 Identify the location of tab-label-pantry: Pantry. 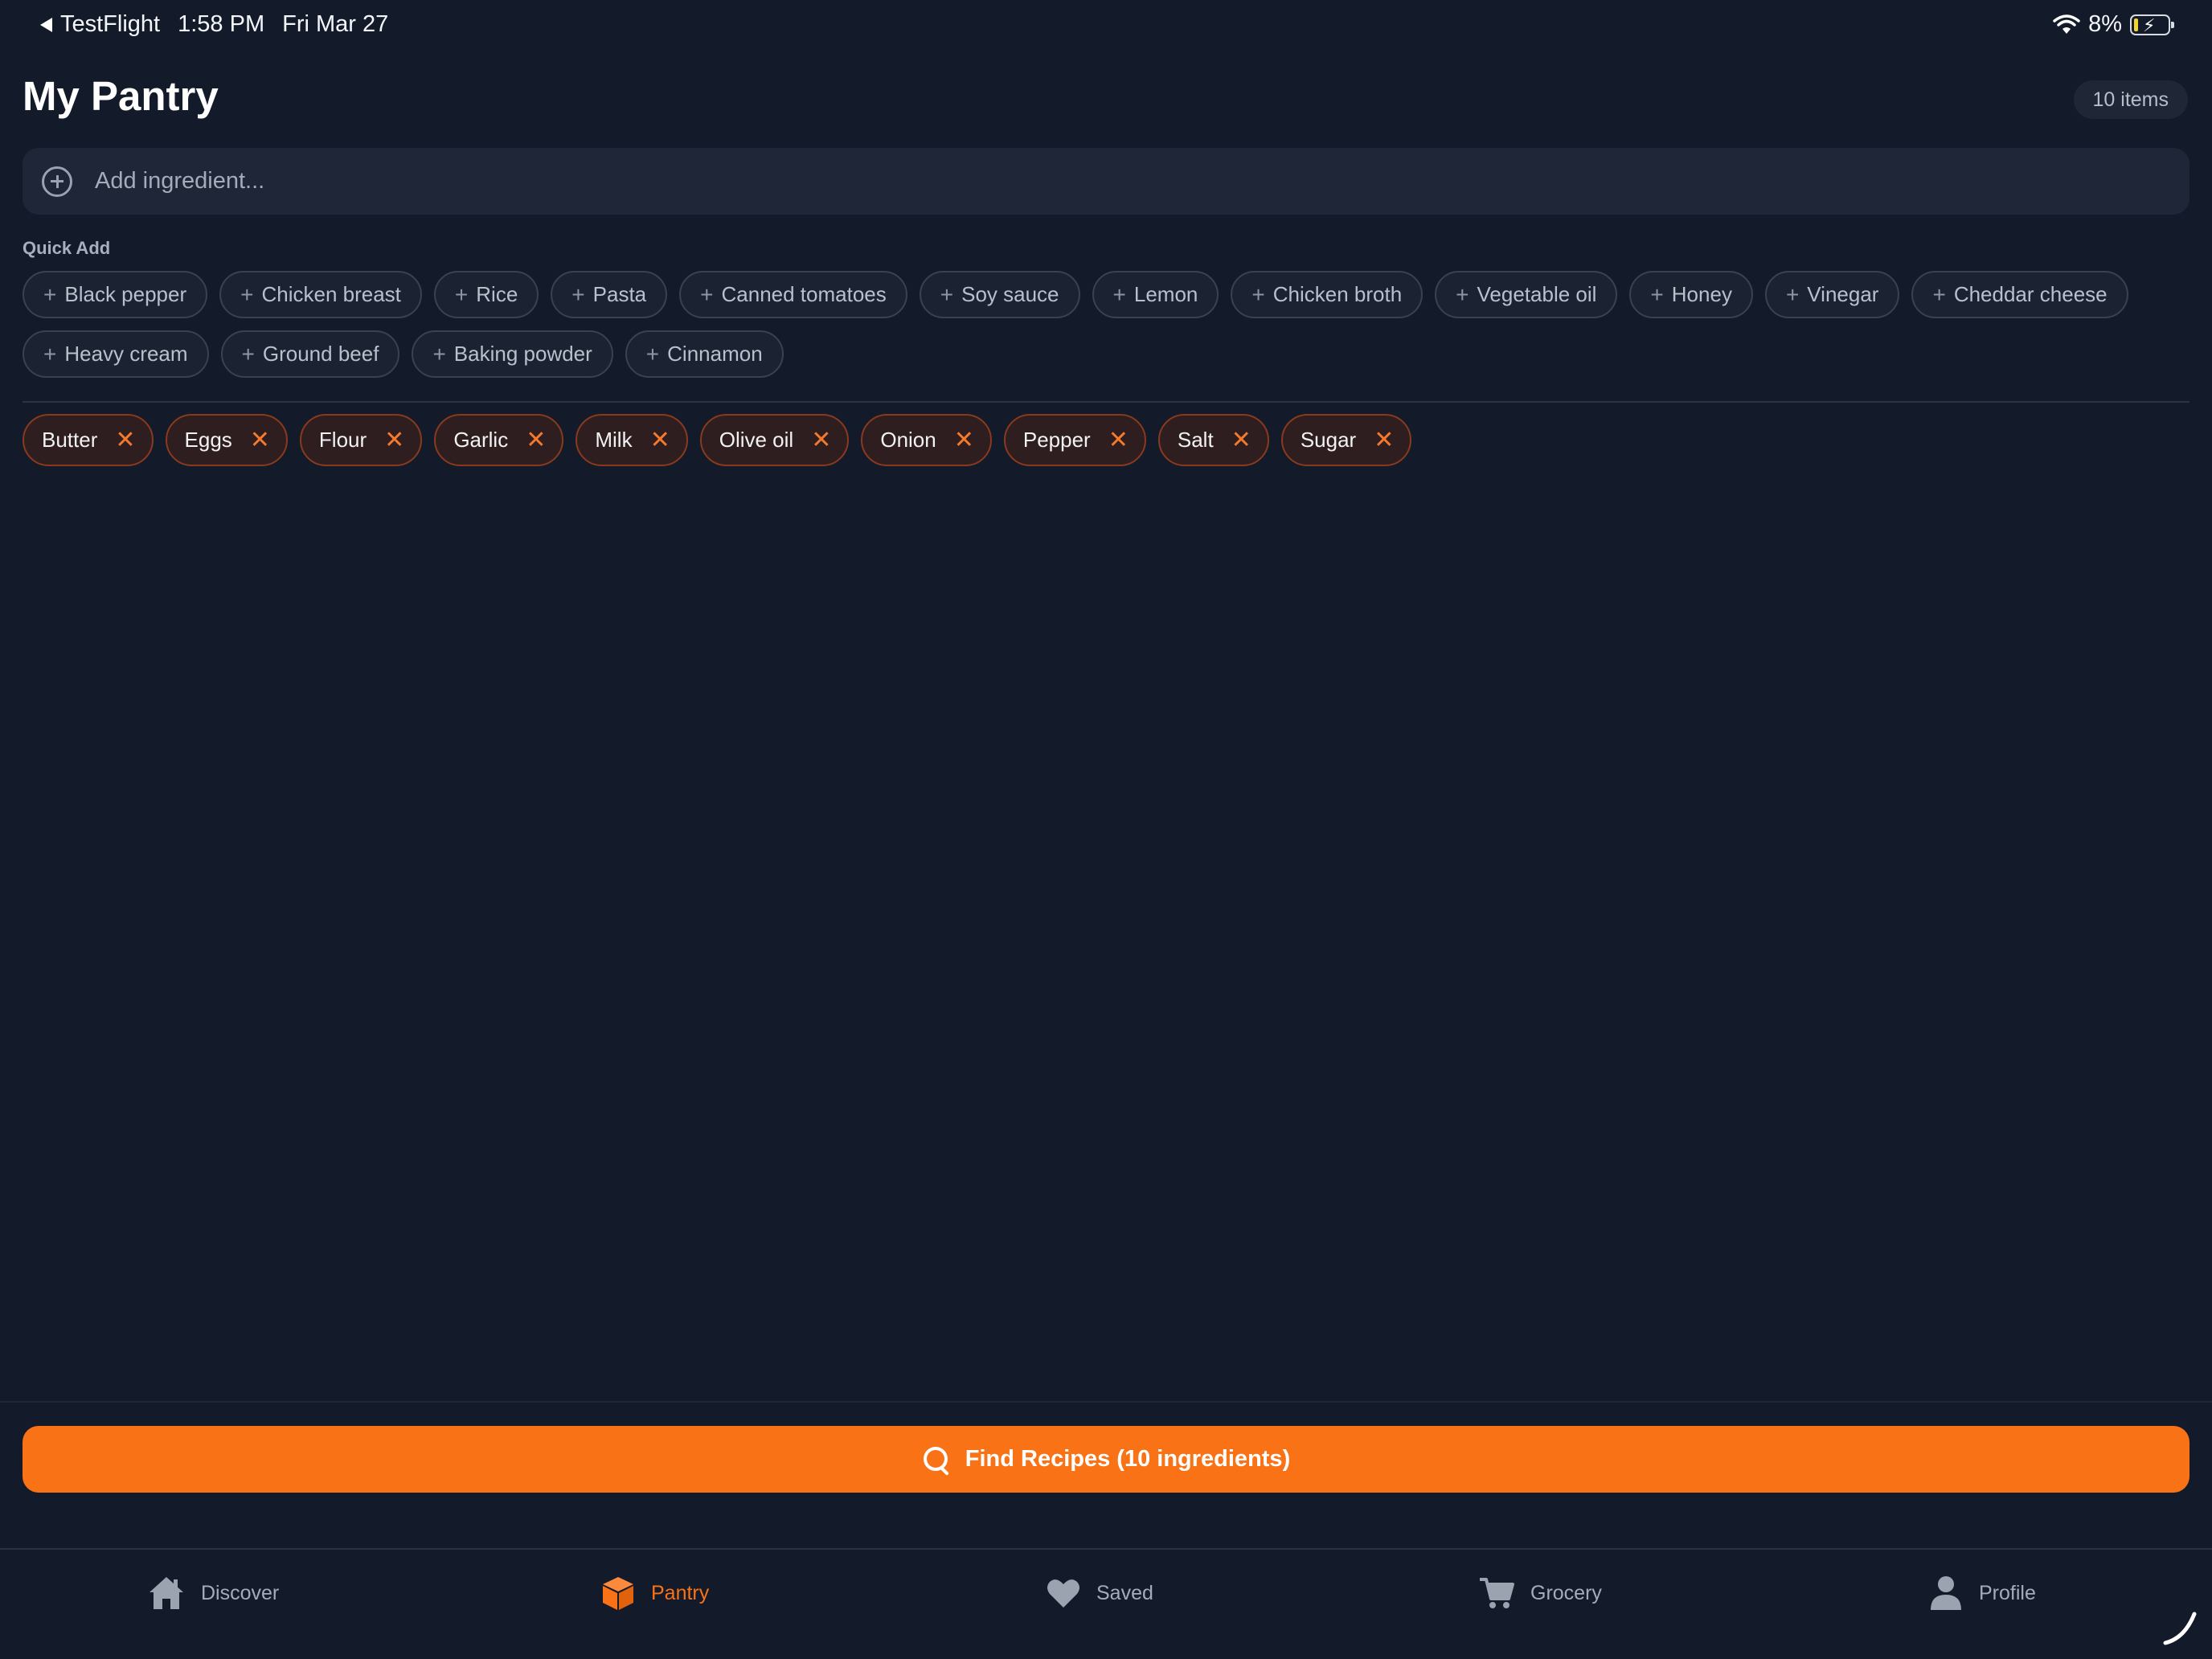
(680, 1592).